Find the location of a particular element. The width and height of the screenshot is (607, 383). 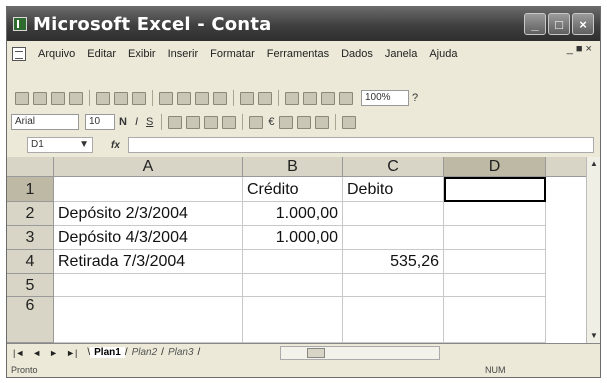

insert-function-icon: fx is located at coordinates (115, 145).